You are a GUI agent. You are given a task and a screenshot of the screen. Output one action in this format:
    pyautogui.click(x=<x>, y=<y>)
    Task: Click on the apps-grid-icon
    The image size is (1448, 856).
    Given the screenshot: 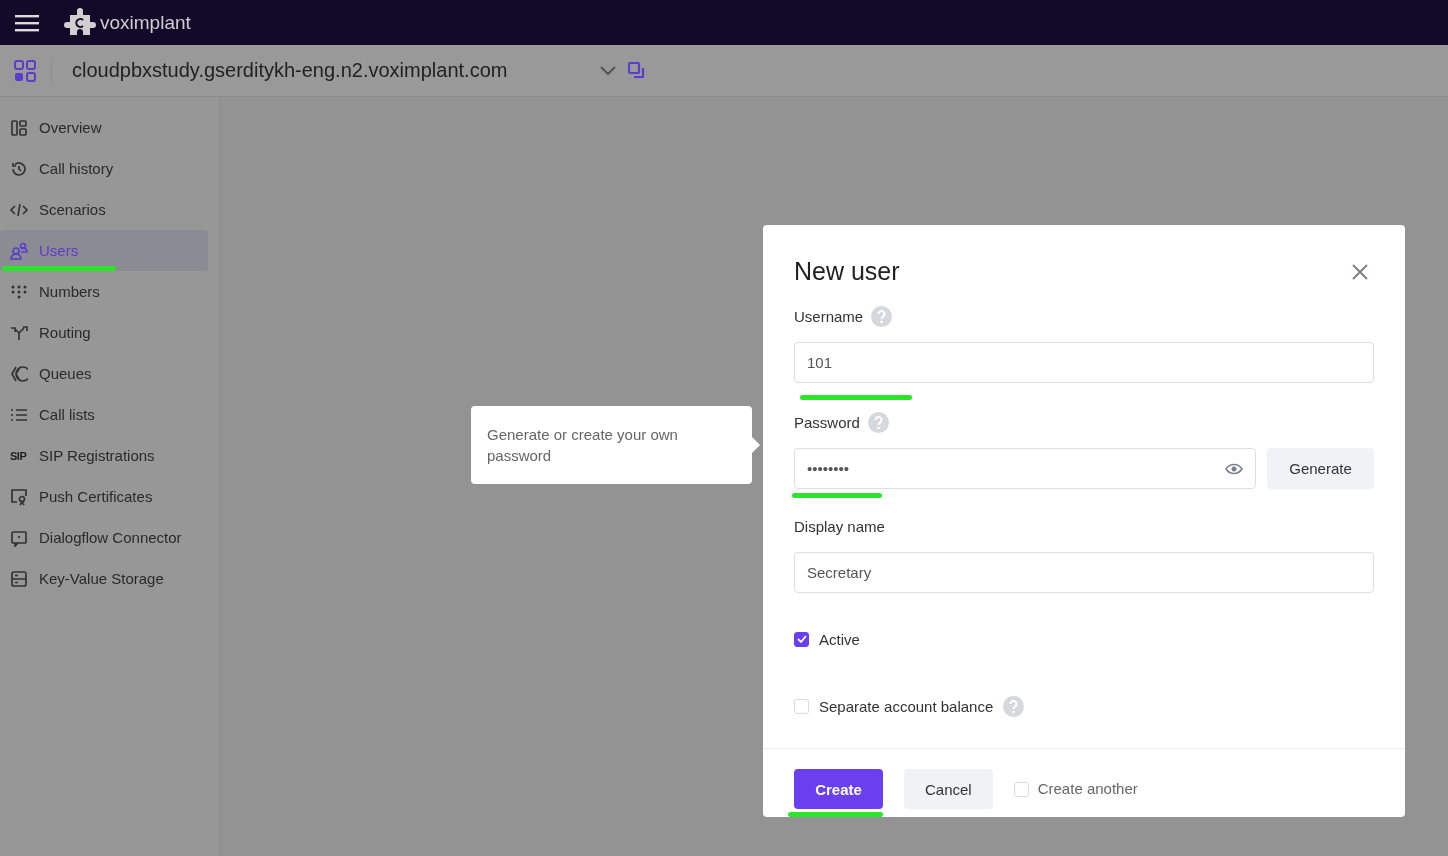 What is the action you would take?
    pyautogui.click(x=25, y=70)
    